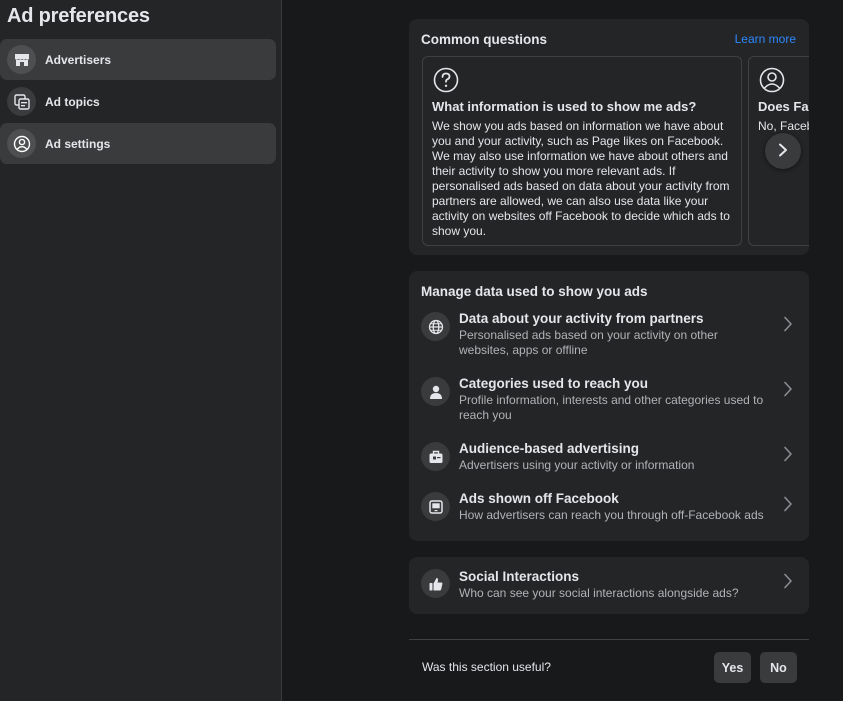 The height and width of the screenshot is (701, 843). Describe the element at coordinates (138, 59) in the screenshot. I see `sidebar-item-advertisers: Advertisers` at that location.